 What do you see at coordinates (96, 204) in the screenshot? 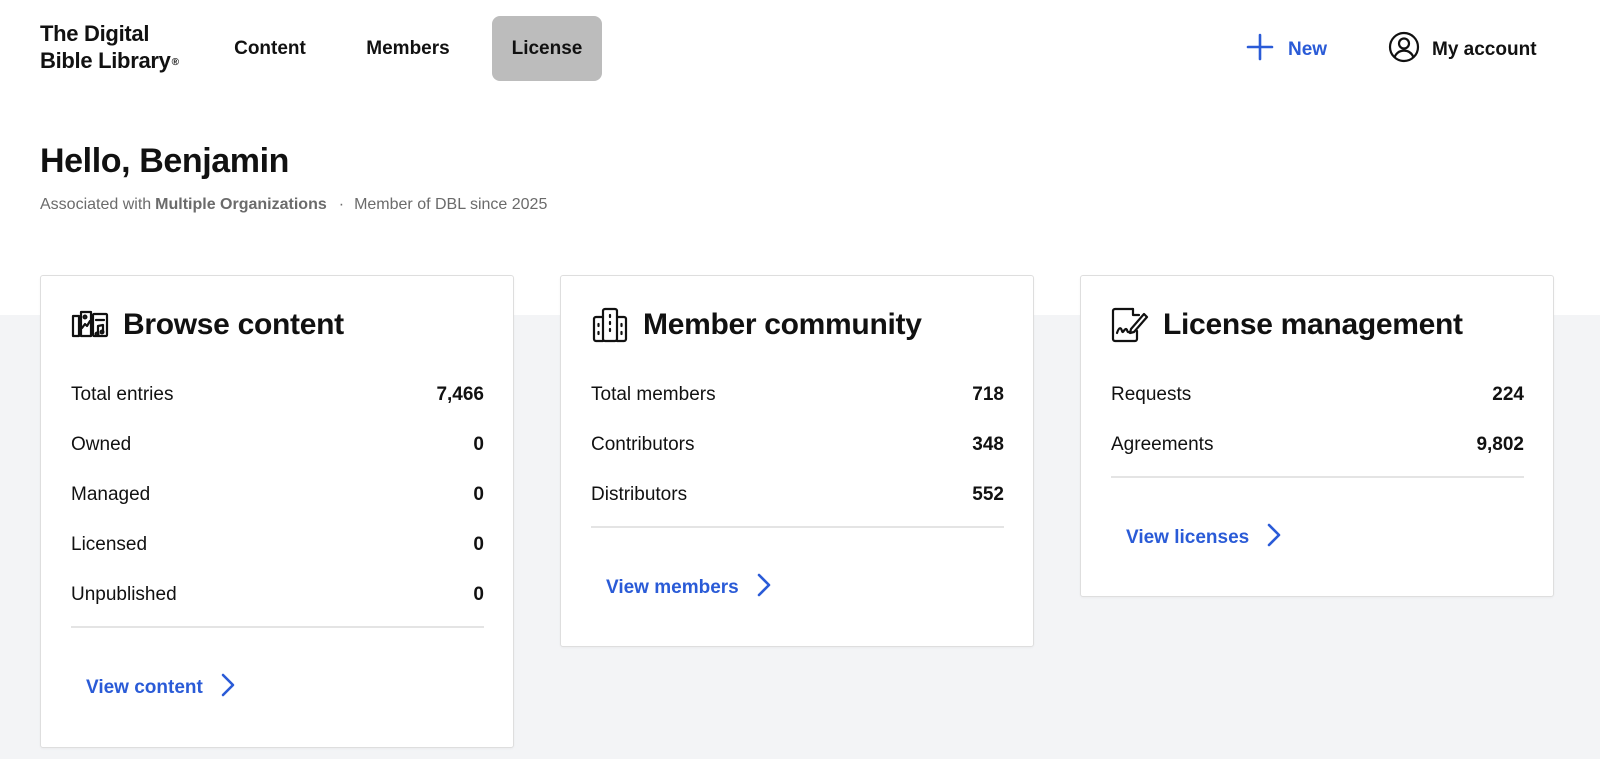
I see `associated-prefix: Associated with` at bounding box center [96, 204].